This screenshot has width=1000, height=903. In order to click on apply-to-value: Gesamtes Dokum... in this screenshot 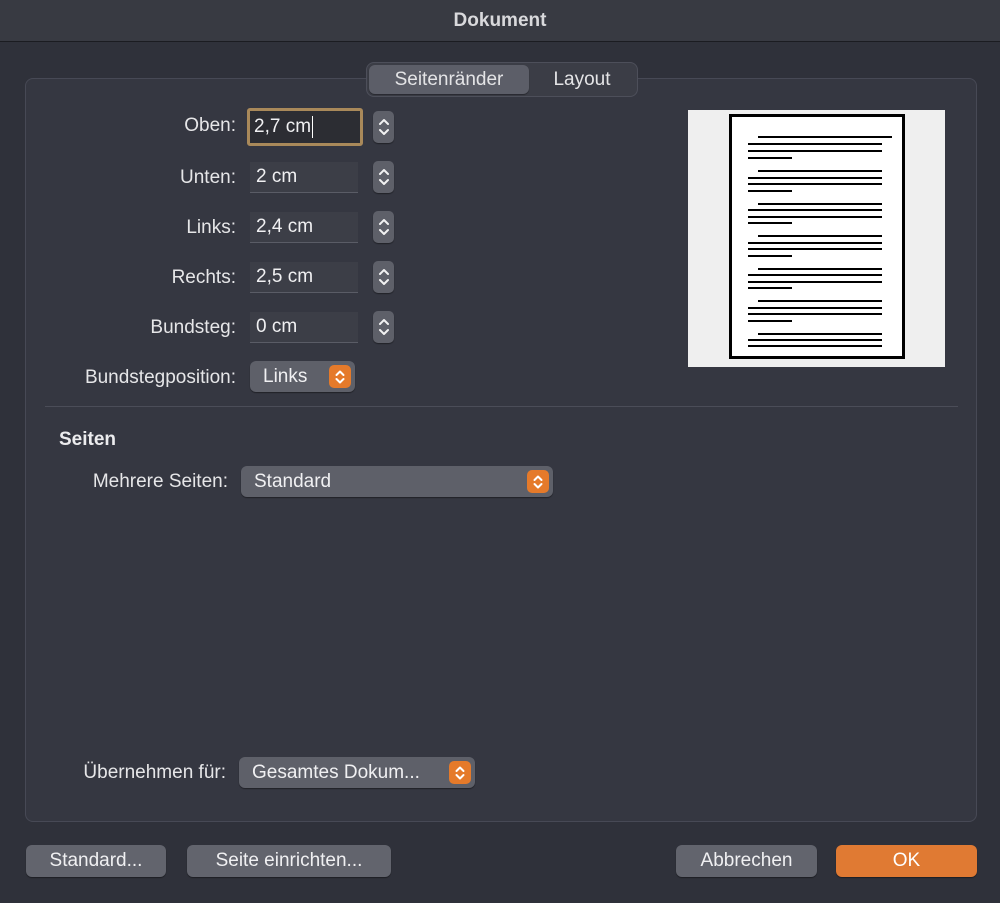, I will do `click(336, 772)`.